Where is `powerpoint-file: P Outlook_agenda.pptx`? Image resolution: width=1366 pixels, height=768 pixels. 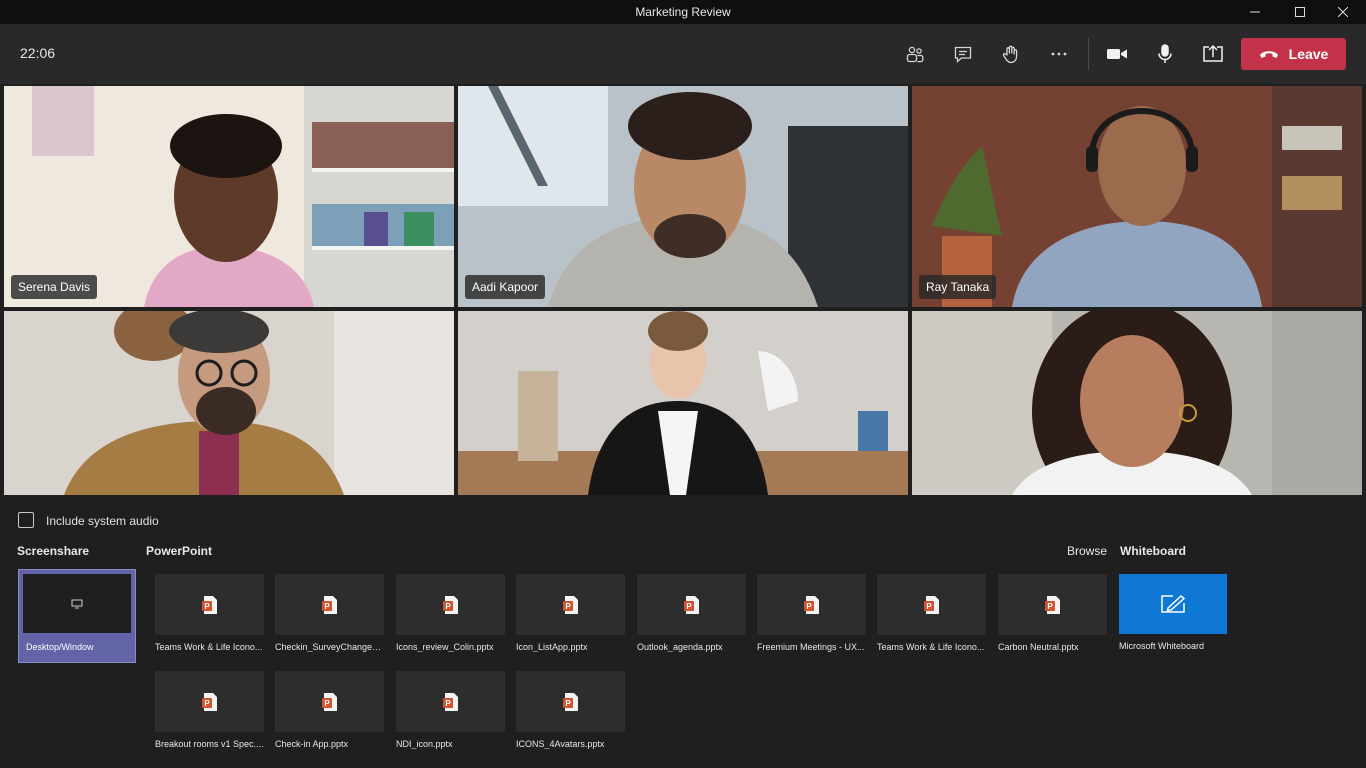 powerpoint-file: P Outlook_agenda.pptx is located at coordinates (692, 613).